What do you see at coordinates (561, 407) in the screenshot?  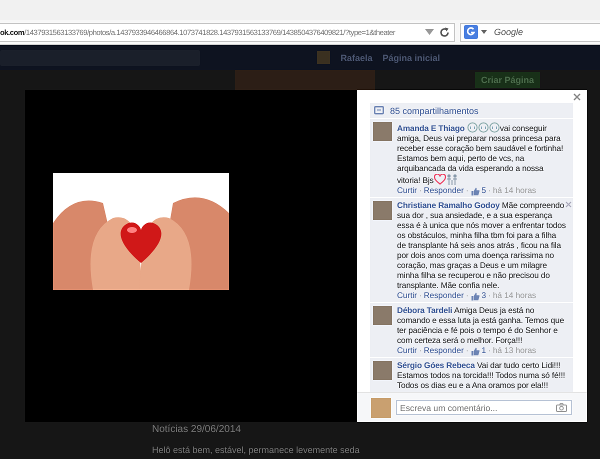 I see `camera-icon` at bounding box center [561, 407].